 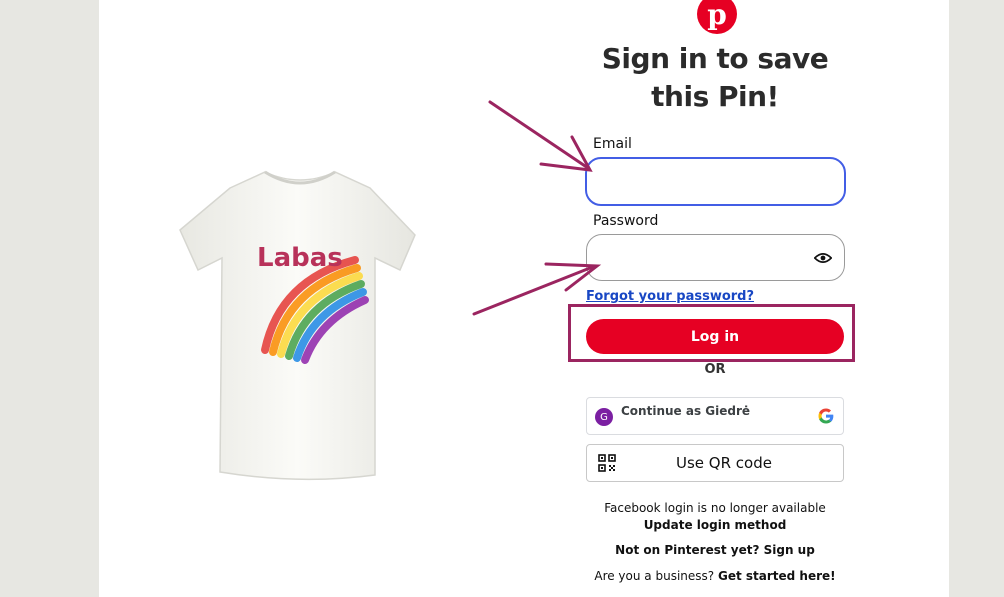 I want to click on tshirt-illustration: Labas, so click(x=297, y=325).